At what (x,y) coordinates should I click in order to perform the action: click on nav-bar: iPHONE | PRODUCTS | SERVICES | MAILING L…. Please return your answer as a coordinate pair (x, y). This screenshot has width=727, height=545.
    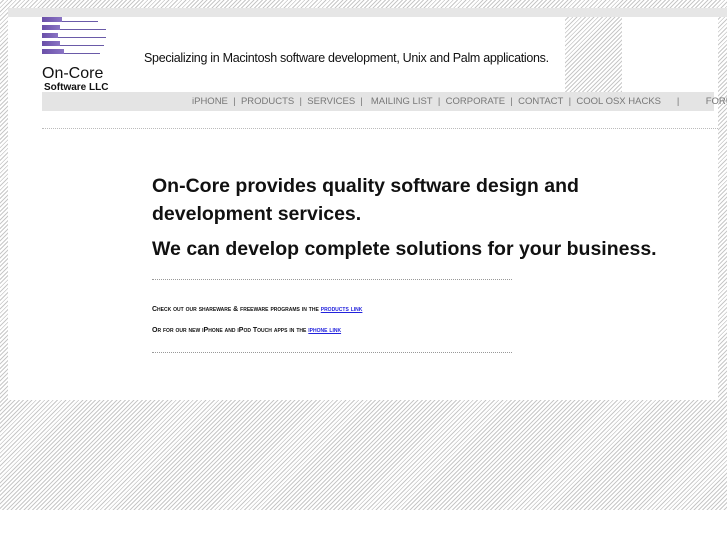
    Looking at the image, I should click on (384, 101).